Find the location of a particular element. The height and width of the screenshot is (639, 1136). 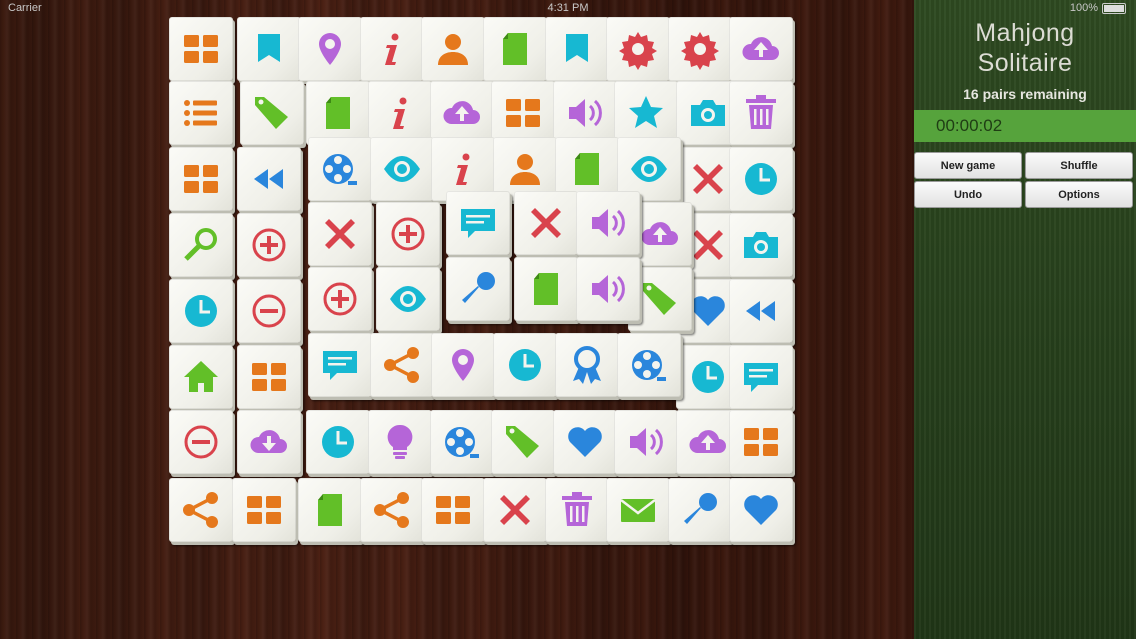

heart-icon is located at coordinates (585, 442).